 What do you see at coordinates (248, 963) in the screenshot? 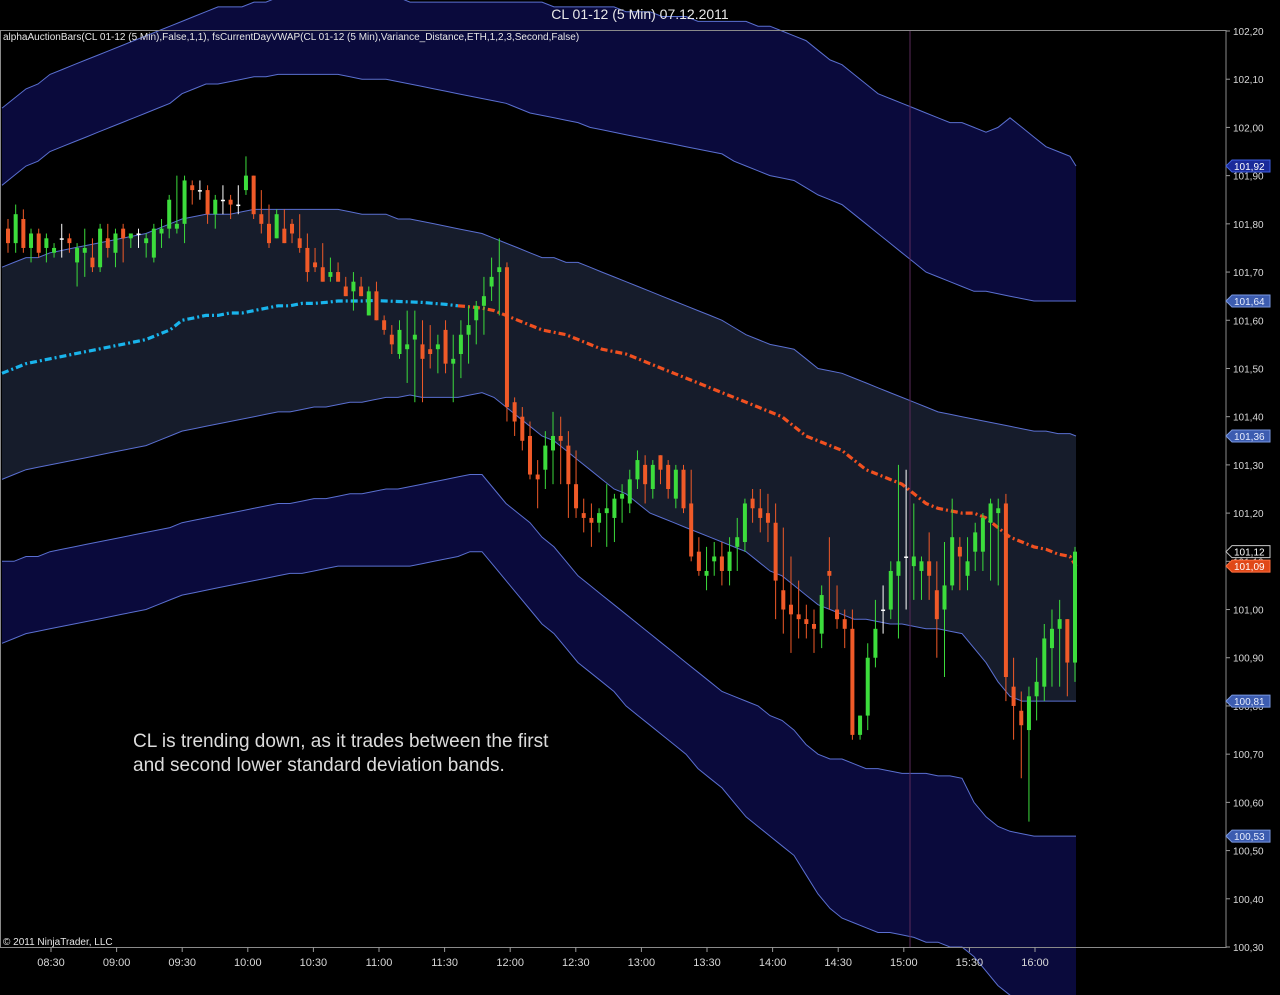
I see `x-tick-label: 10:00` at bounding box center [248, 963].